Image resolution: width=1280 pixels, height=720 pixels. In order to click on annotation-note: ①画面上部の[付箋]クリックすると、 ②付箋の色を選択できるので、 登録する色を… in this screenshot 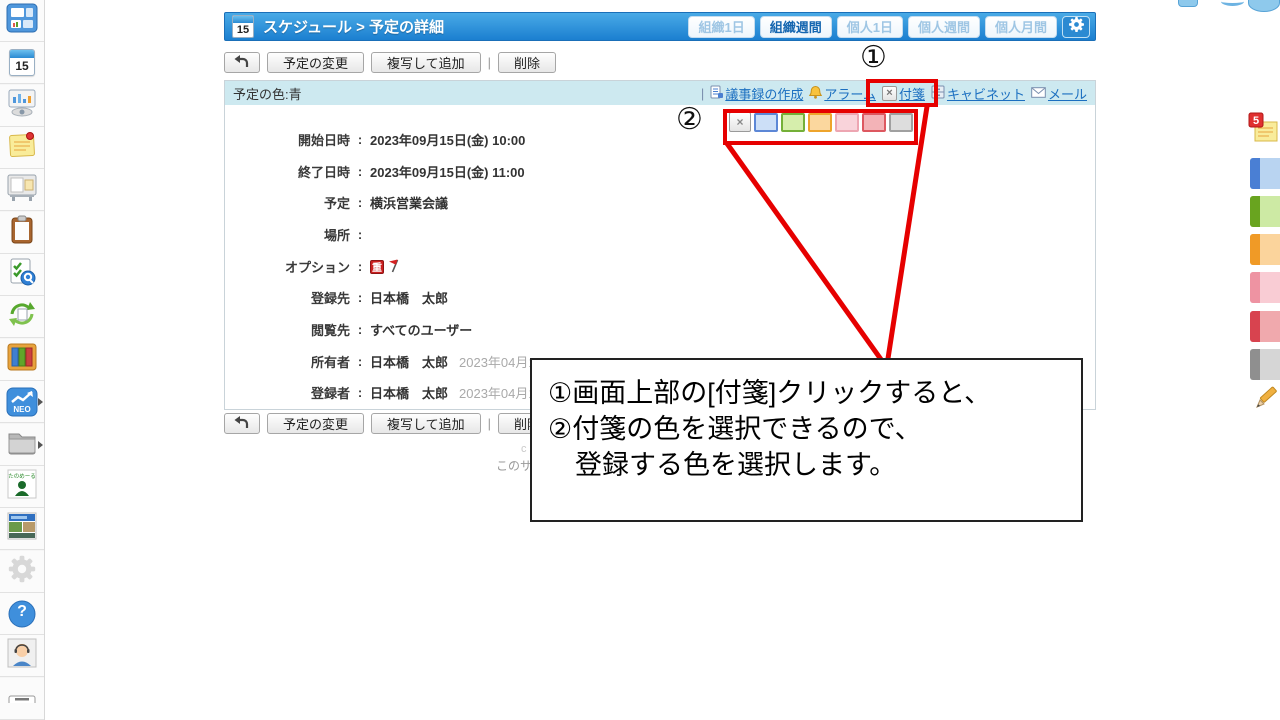, I will do `click(806, 440)`.